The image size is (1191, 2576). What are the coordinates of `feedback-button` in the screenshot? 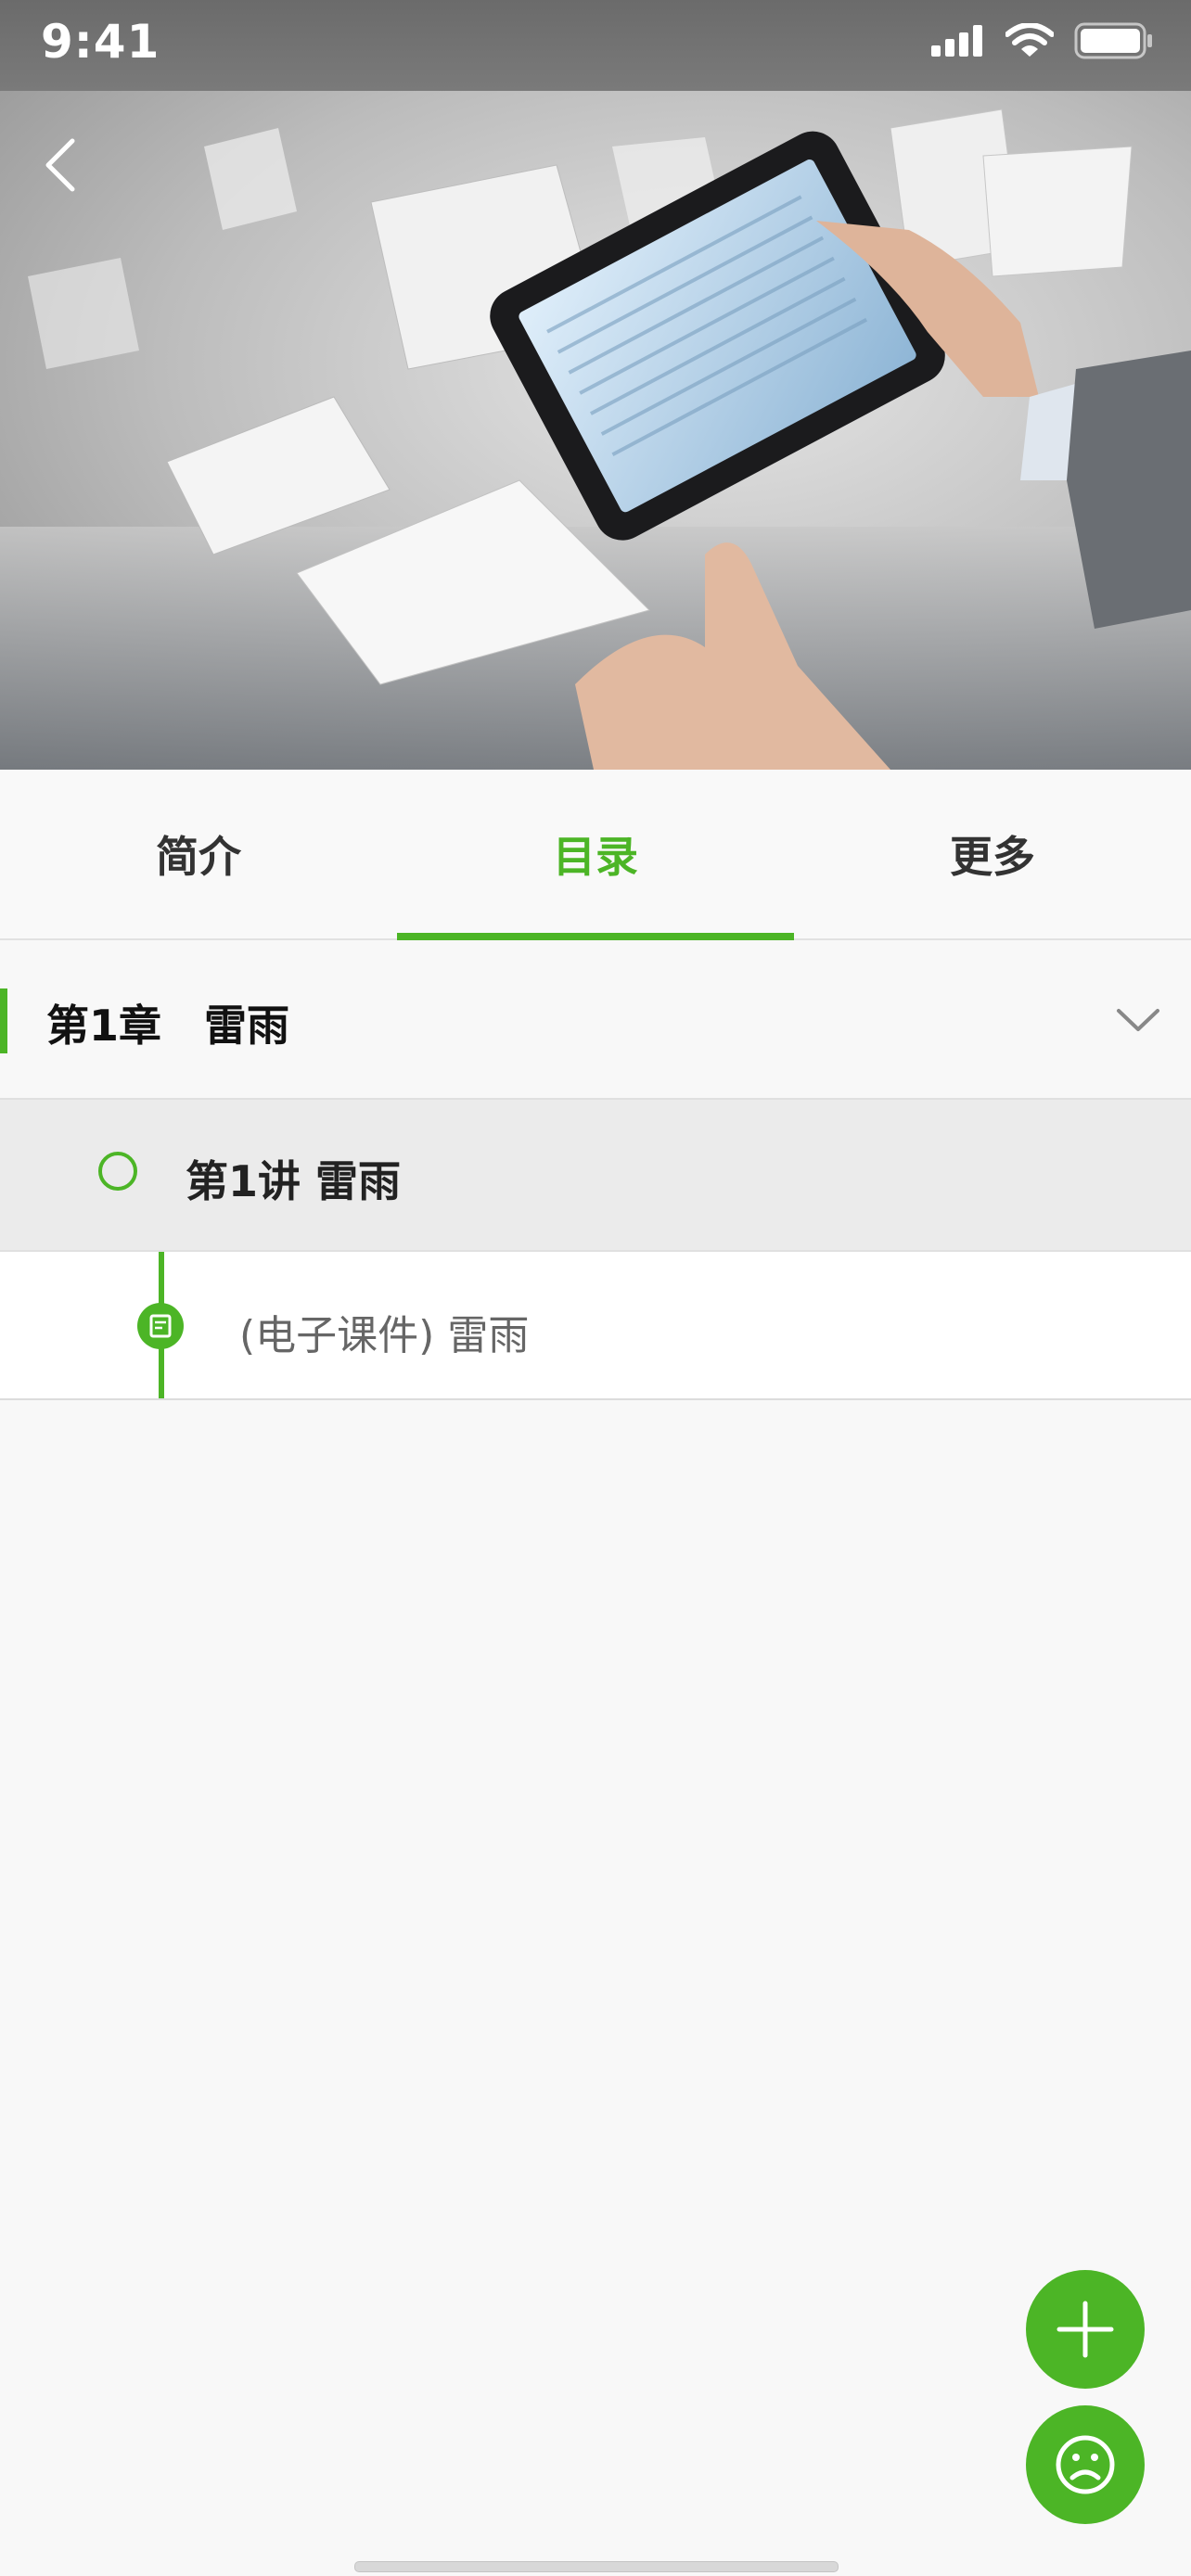 It's located at (1085, 2464).